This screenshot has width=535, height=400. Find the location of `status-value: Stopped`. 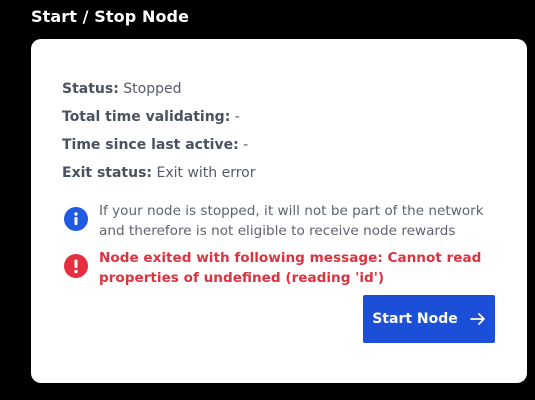

status-value: Stopped is located at coordinates (152, 89).